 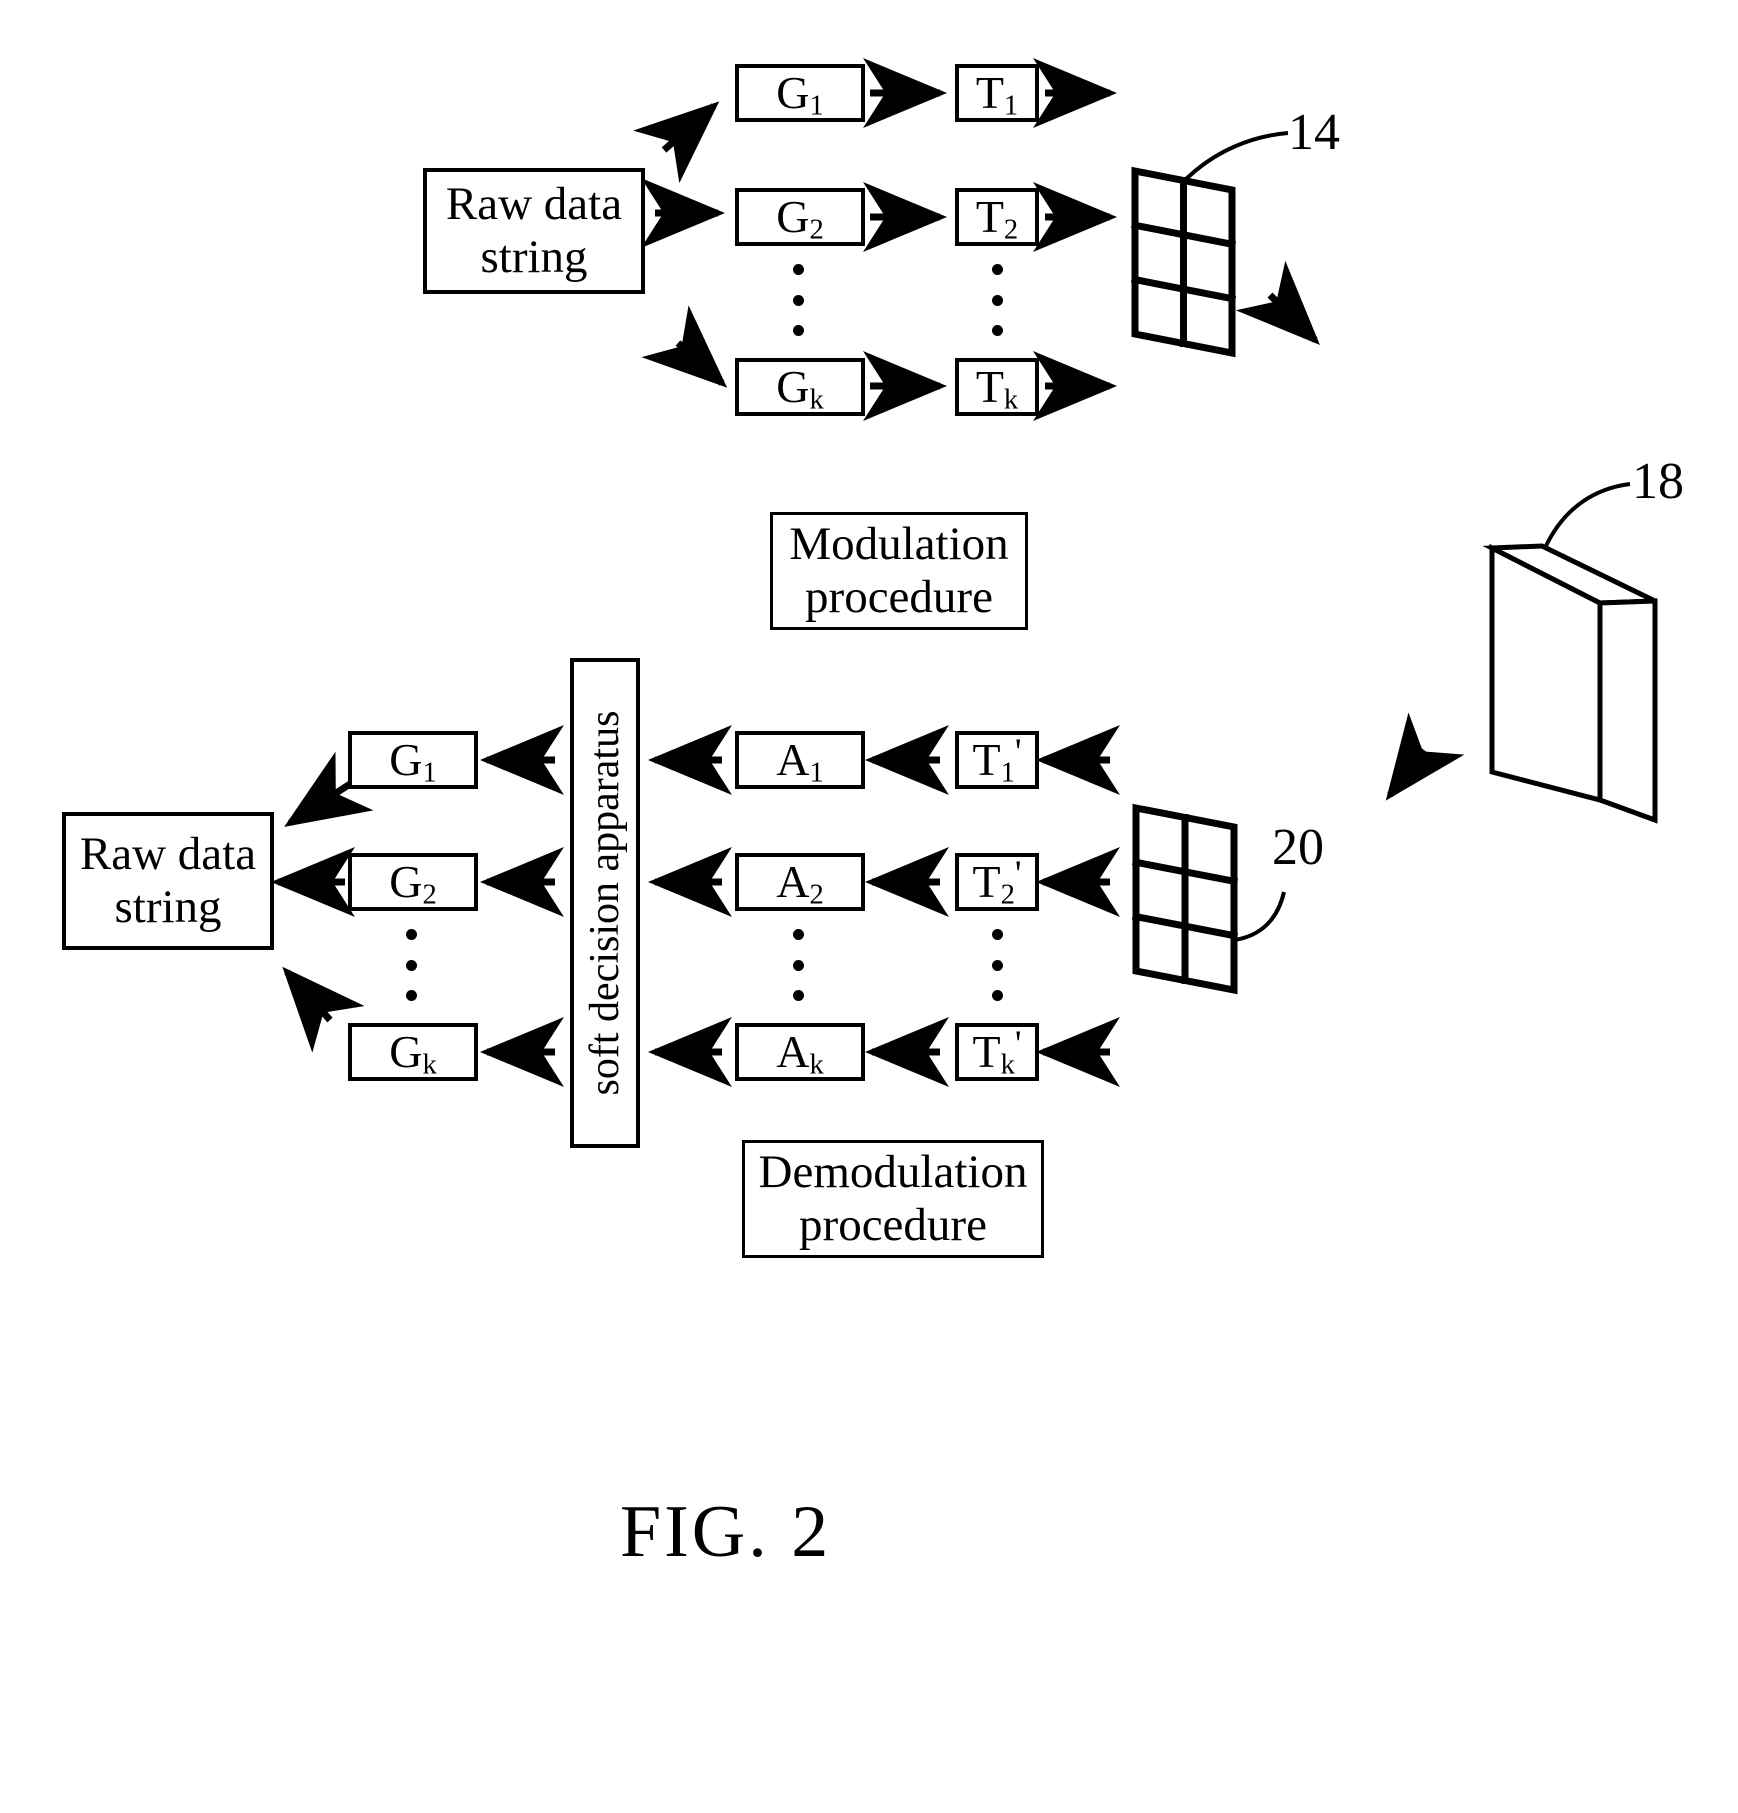 I want to click on sink-line2: string, so click(x=168, y=907).